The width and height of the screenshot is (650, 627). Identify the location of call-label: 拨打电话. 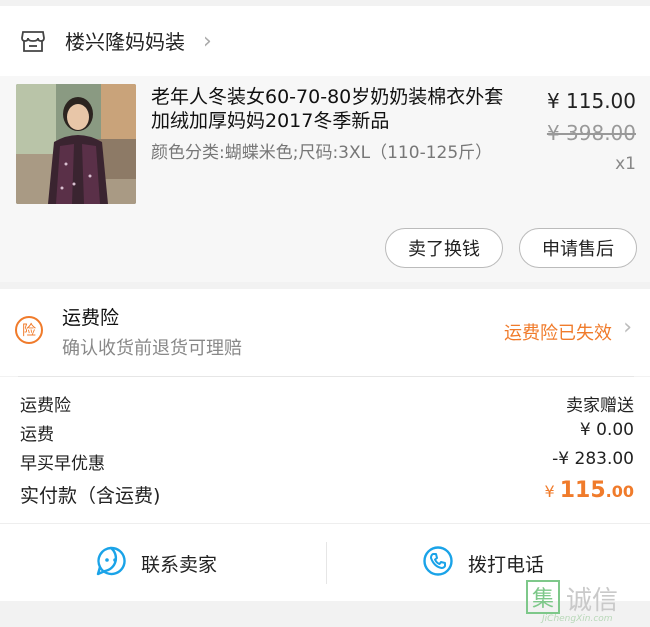
(506, 564).